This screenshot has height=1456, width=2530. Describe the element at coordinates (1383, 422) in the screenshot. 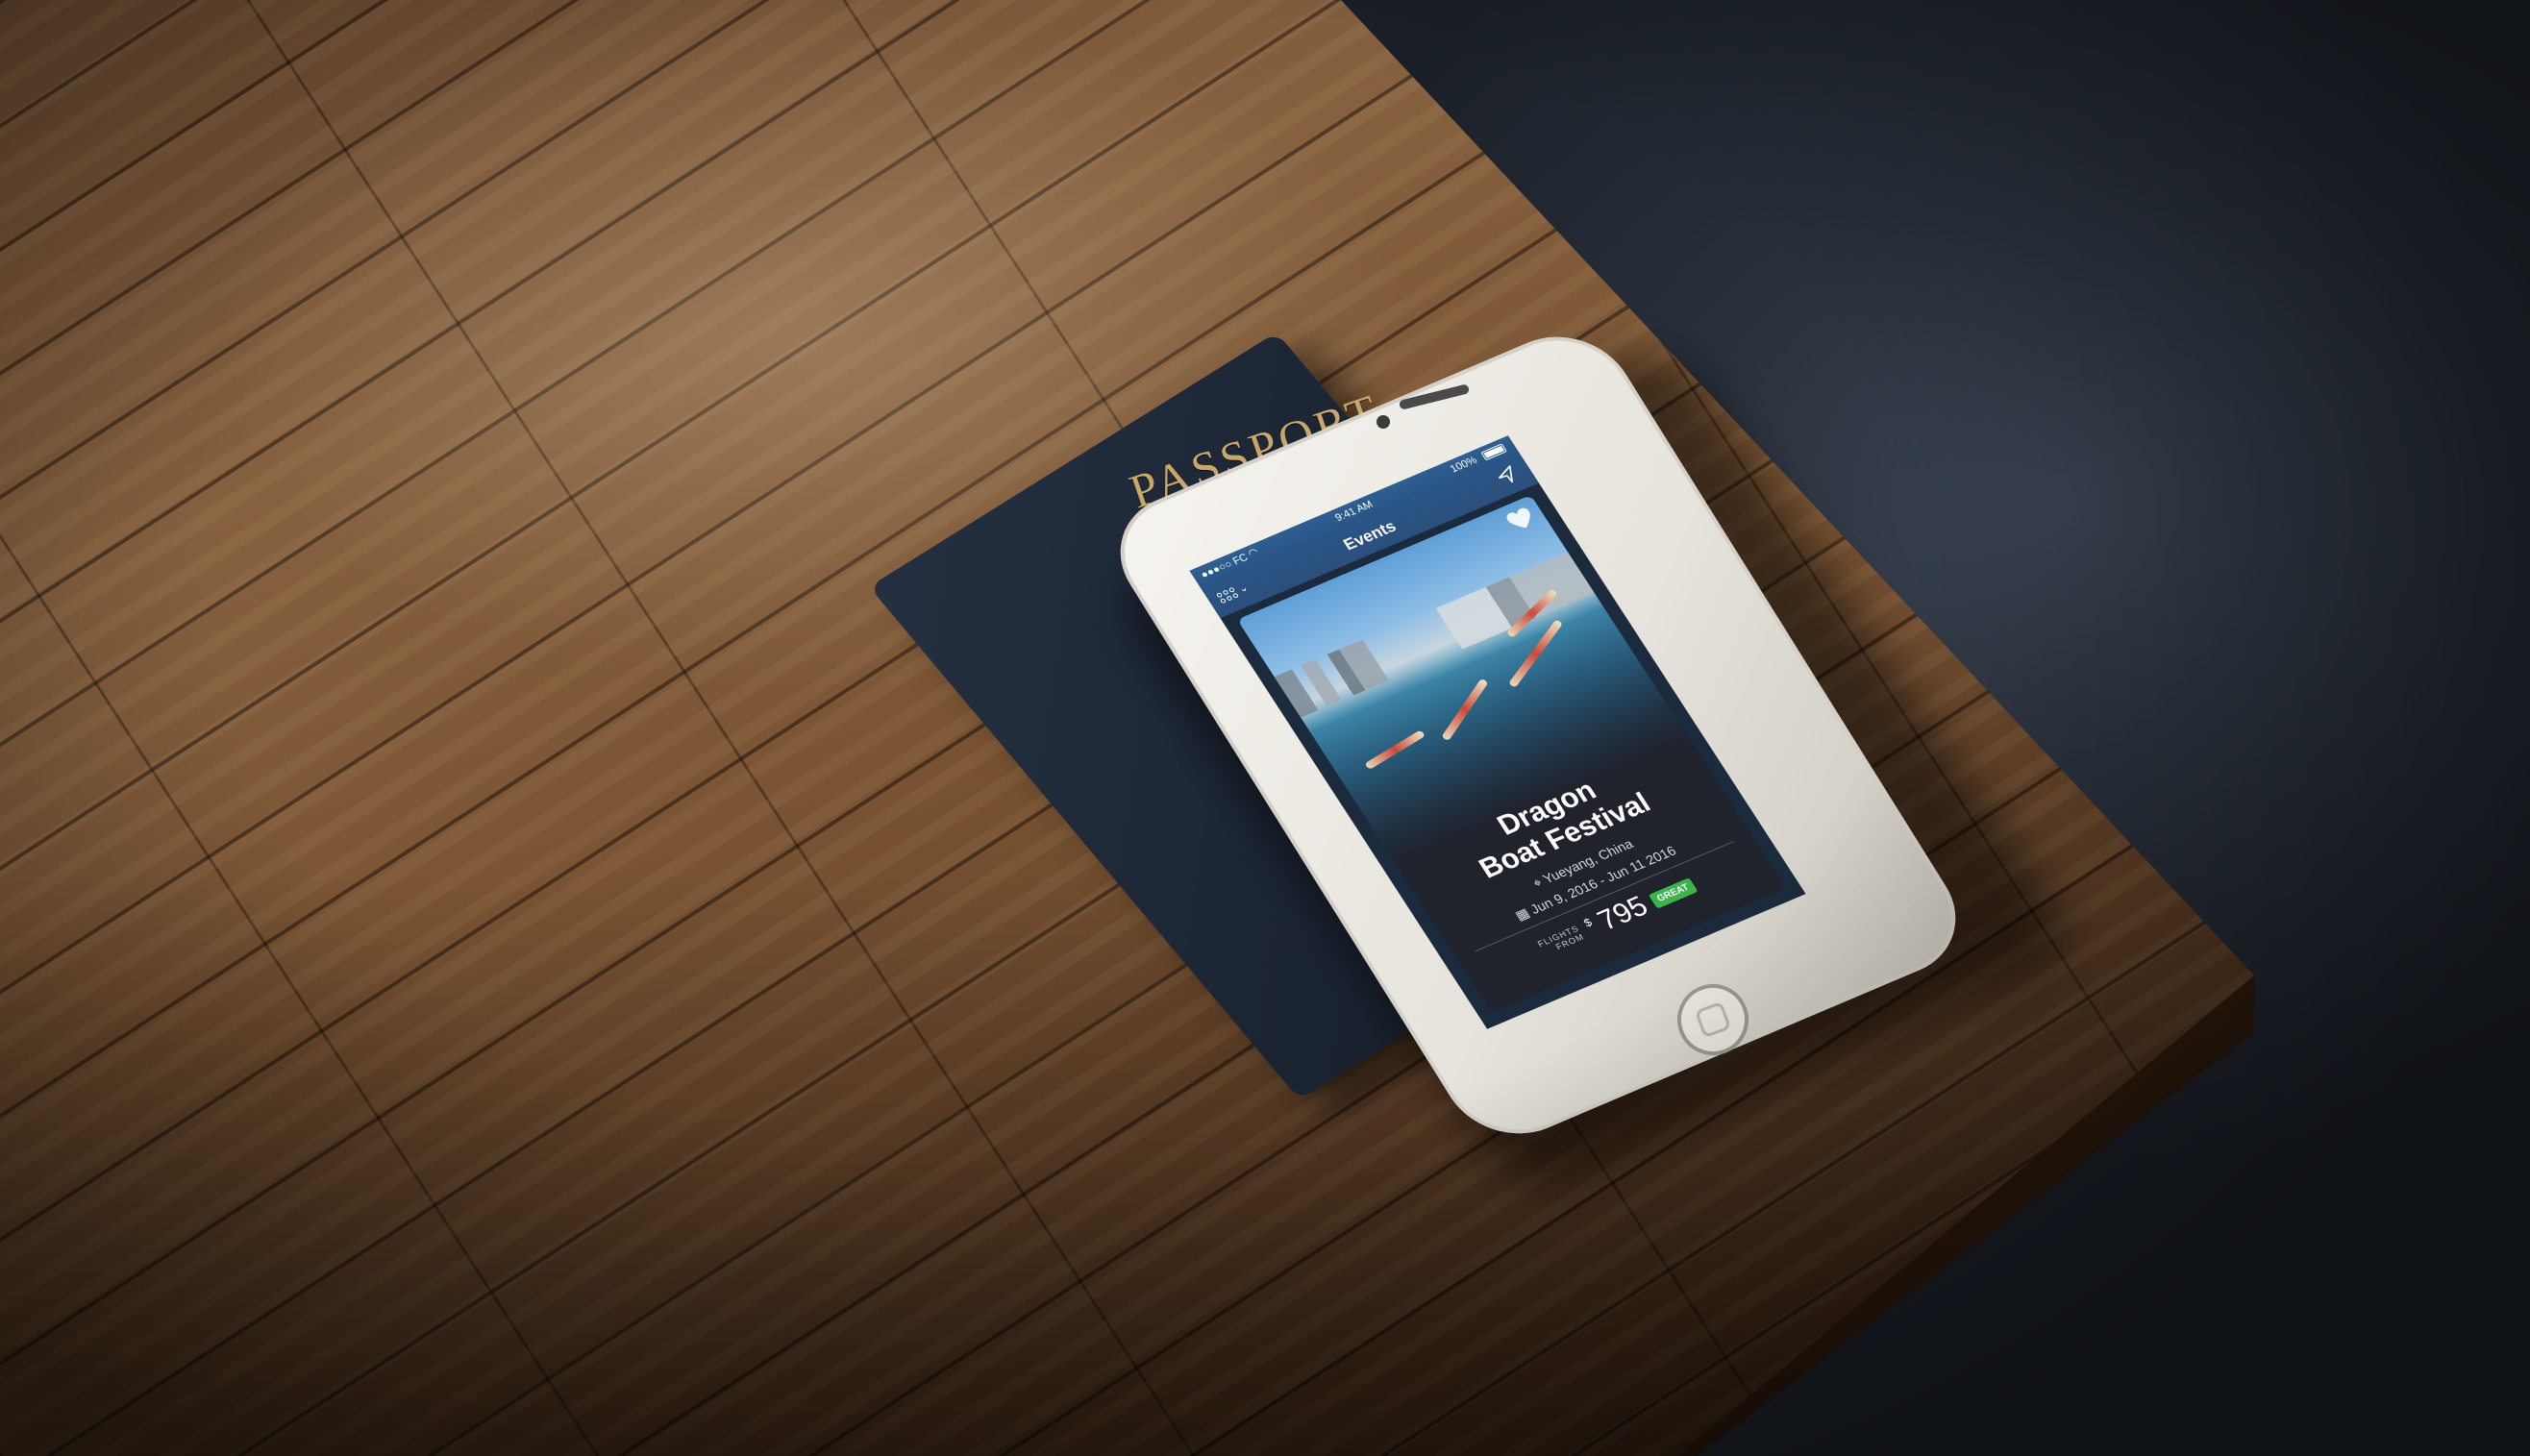

I see `front-camera` at that location.